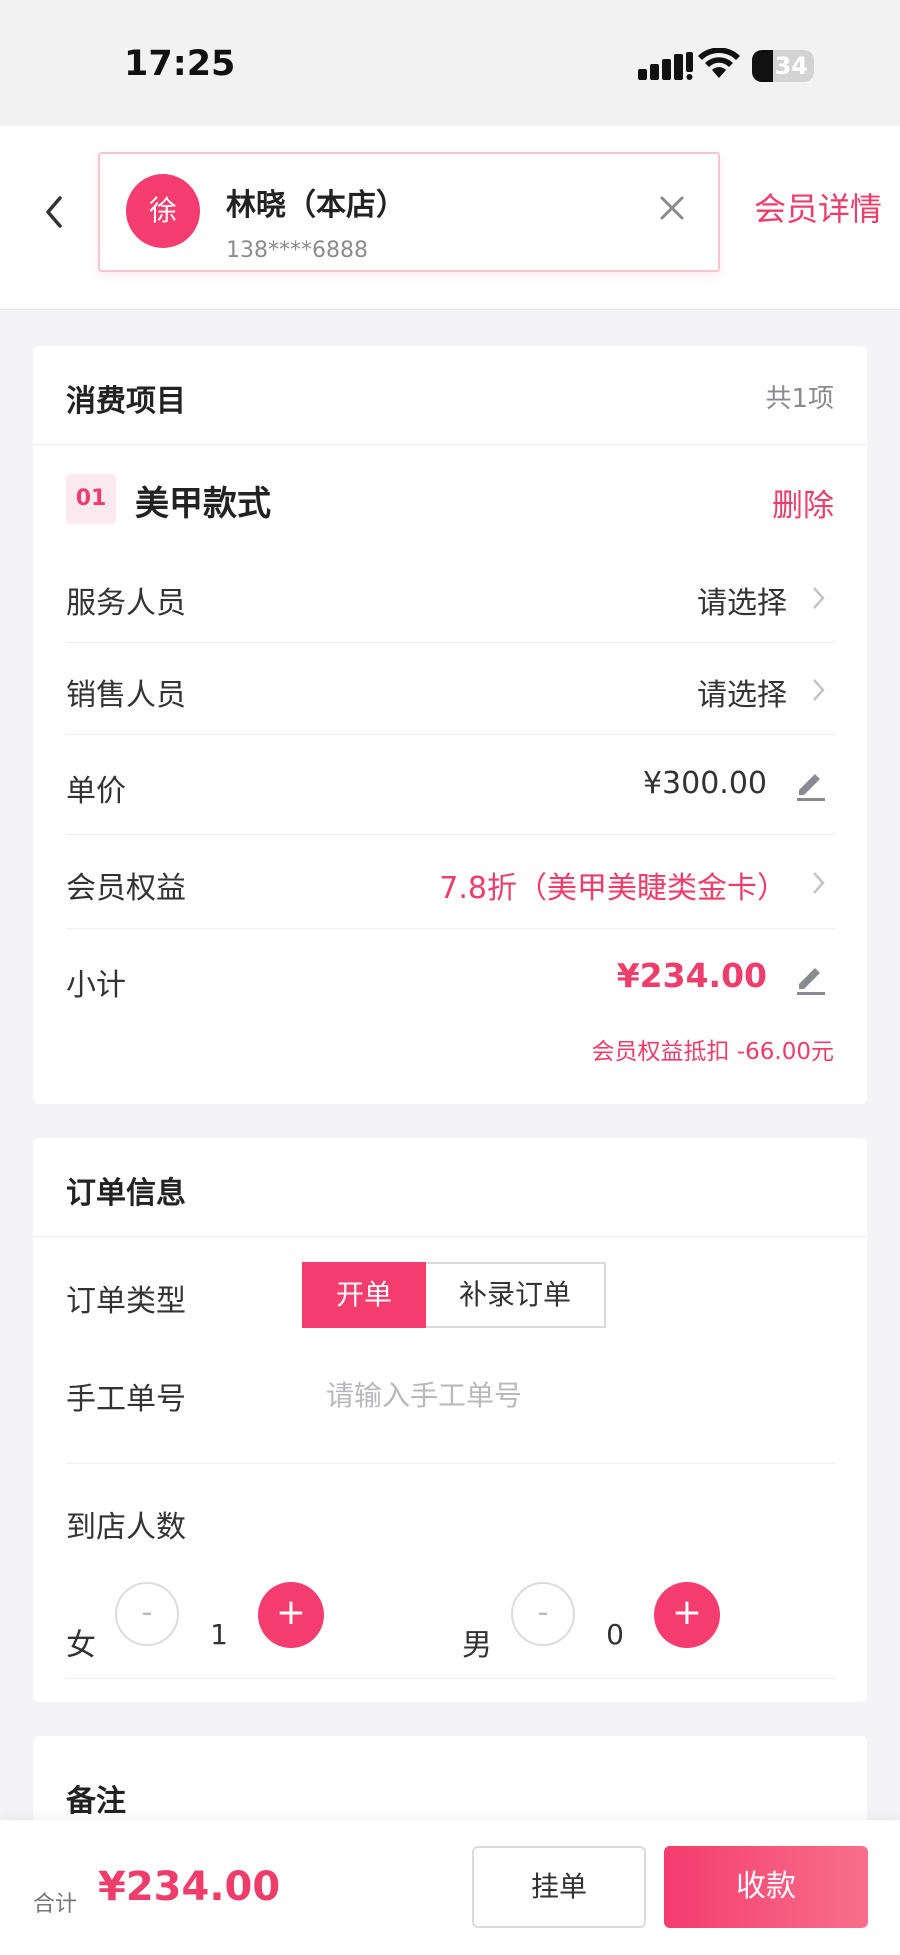 The height and width of the screenshot is (1955, 900). What do you see at coordinates (126, 603) in the screenshot?
I see `row-label: 服务人员` at bounding box center [126, 603].